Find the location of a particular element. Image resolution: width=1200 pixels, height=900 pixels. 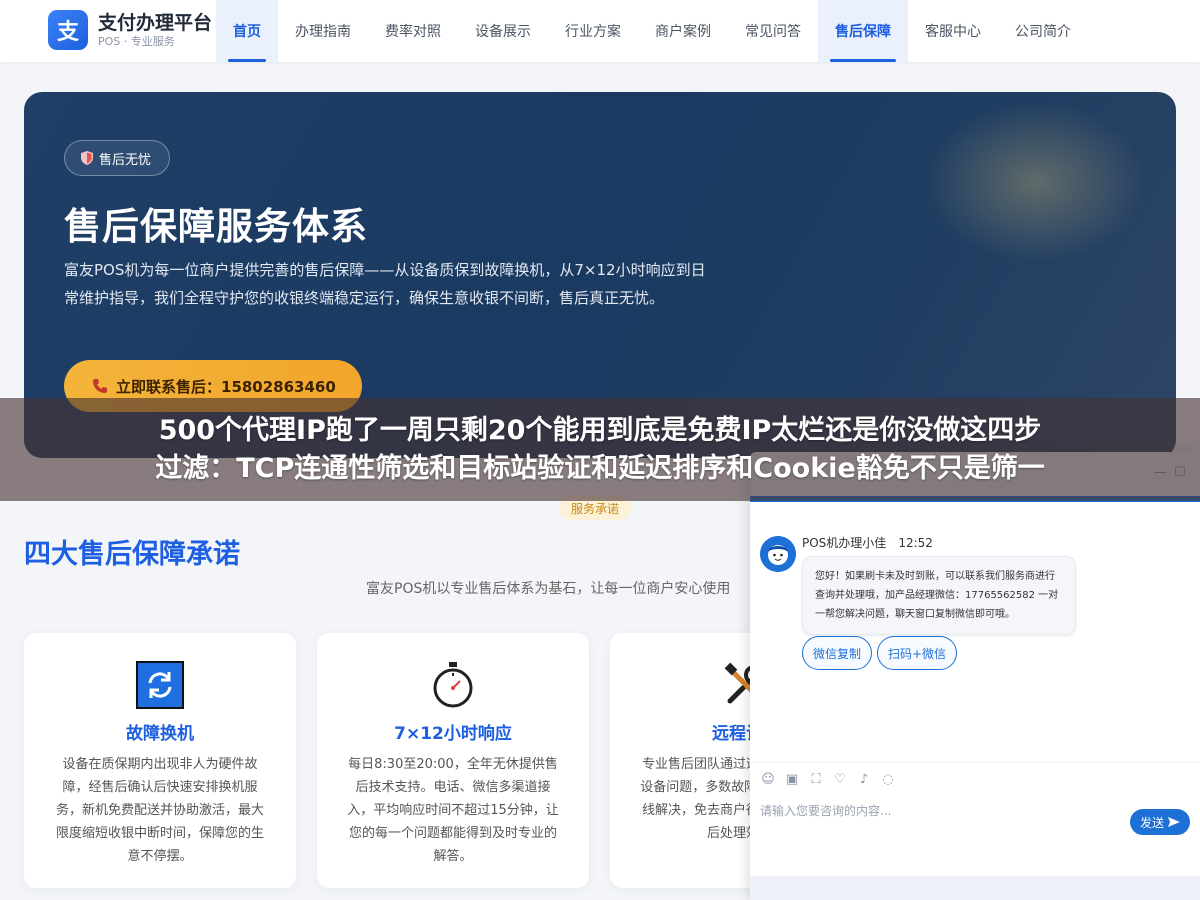

agent-name: POS机办理小佳 12:52 is located at coordinates (867, 543).